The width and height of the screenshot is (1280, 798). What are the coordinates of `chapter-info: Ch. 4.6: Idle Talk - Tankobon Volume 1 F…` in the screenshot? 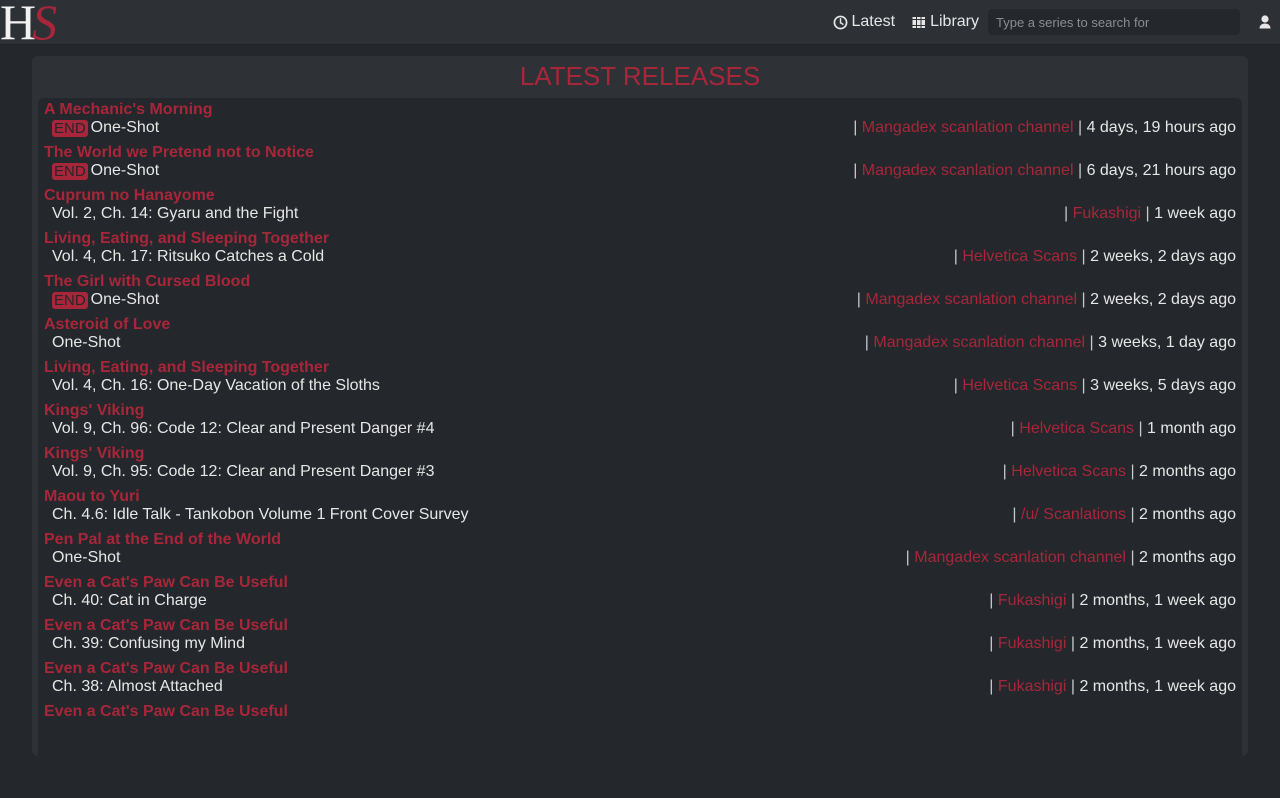 It's located at (260, 515).